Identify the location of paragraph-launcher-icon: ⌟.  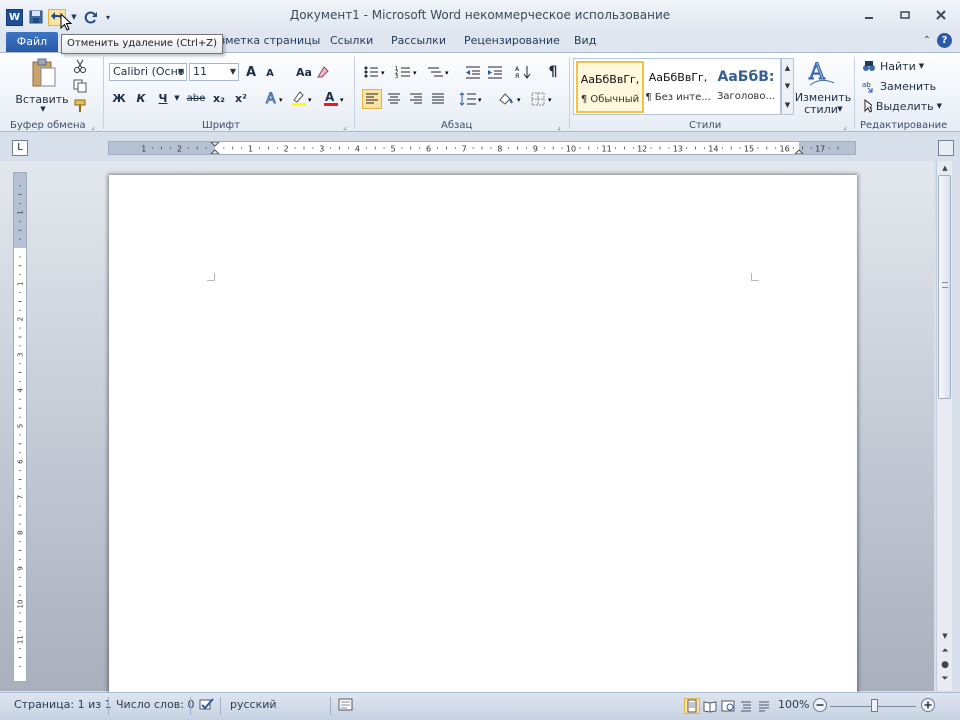
(559, 126).